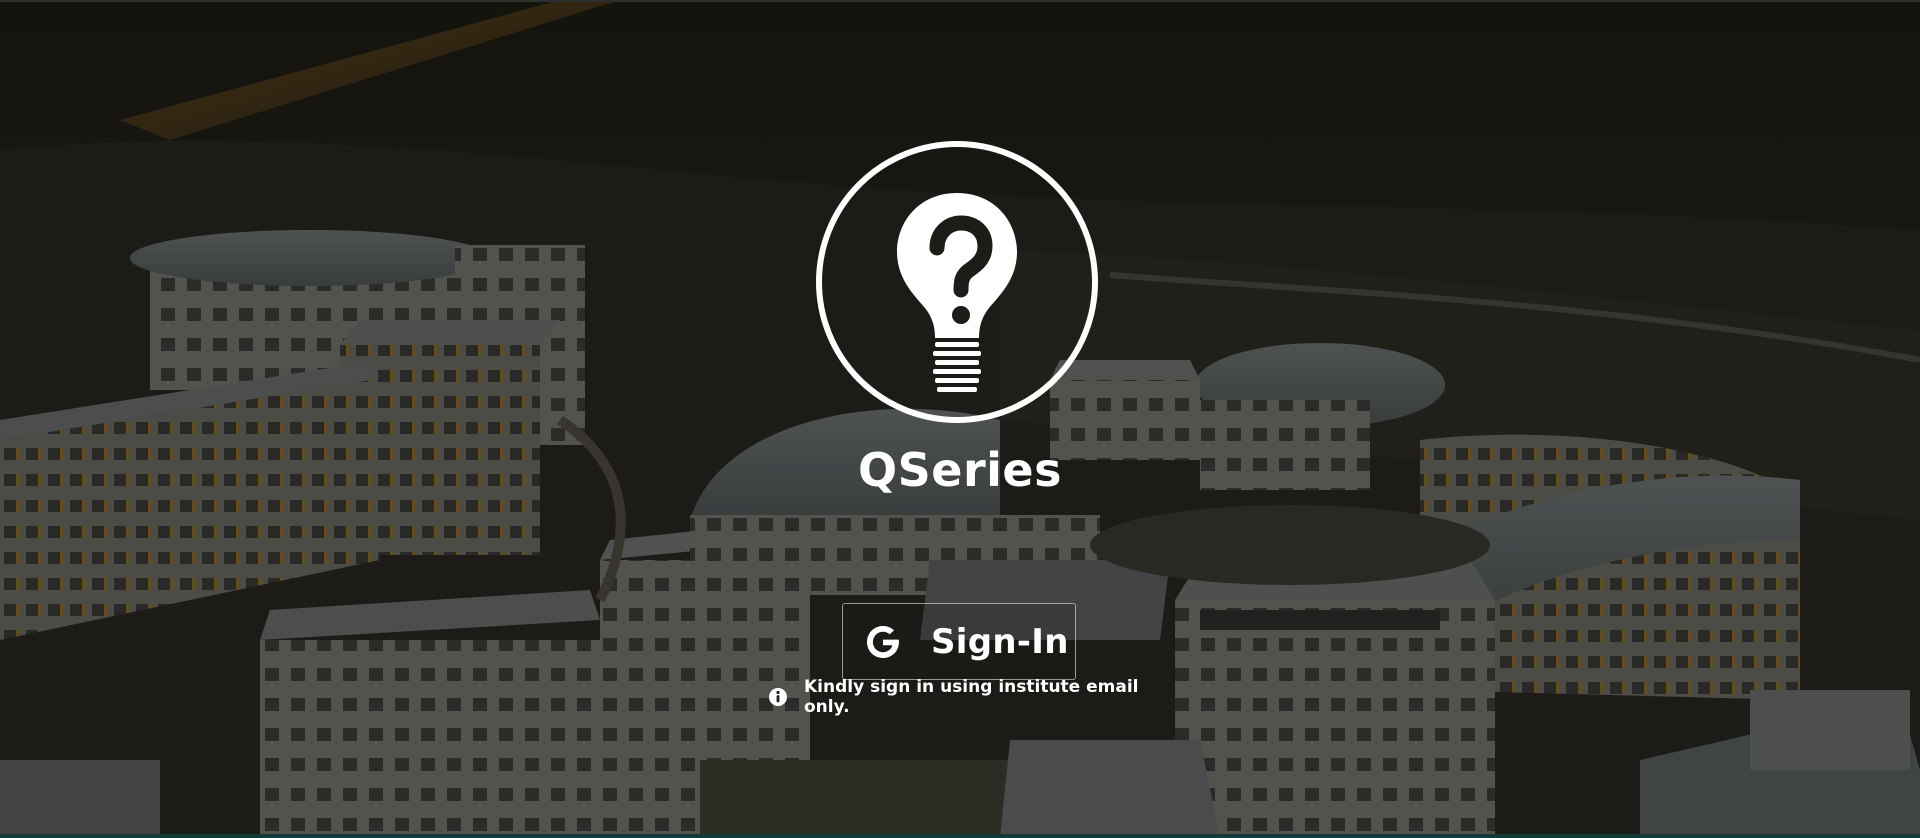 This screenshot has height=838, width=1920. I want to click on sign-in-button: Sign-In, so click(959, 641).